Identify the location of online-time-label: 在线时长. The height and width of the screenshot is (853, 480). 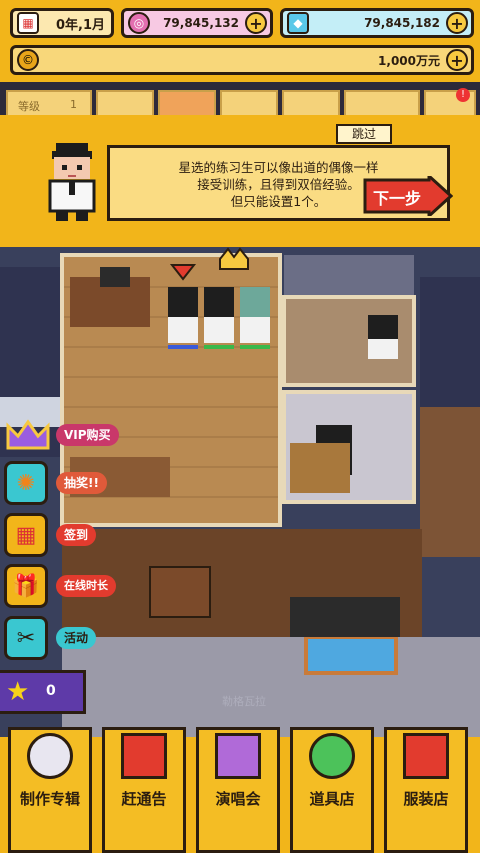
(86, 586).